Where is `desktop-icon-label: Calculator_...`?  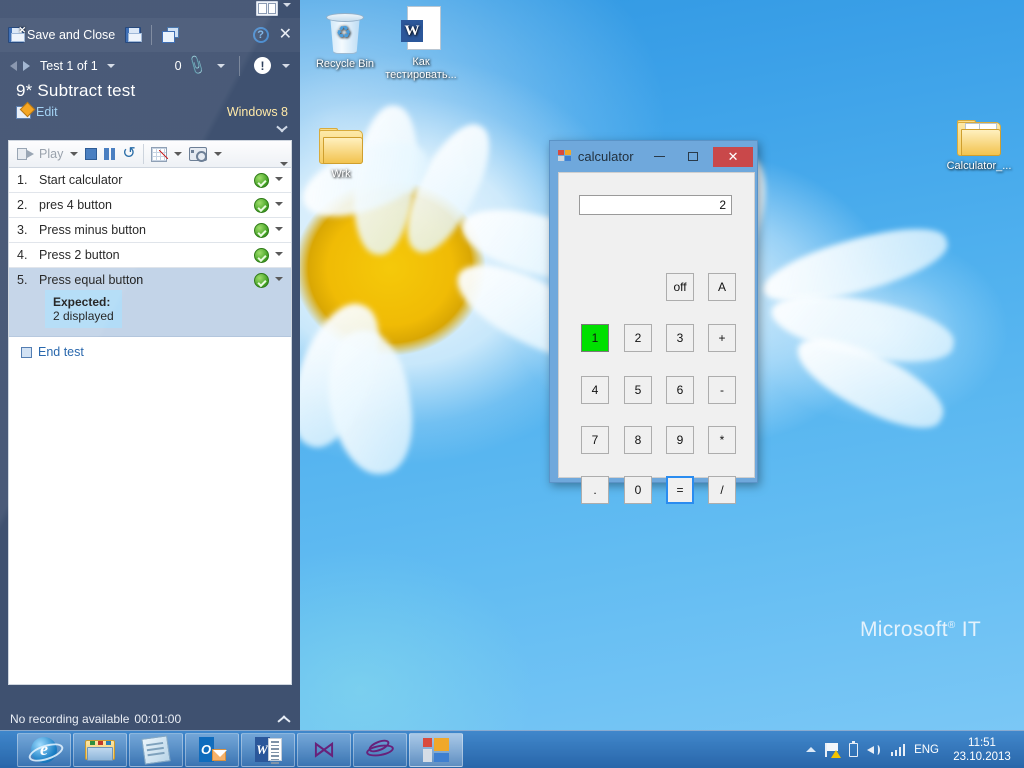
desktop-icon-label: Calculator_... is located at coordinates (979, 166).